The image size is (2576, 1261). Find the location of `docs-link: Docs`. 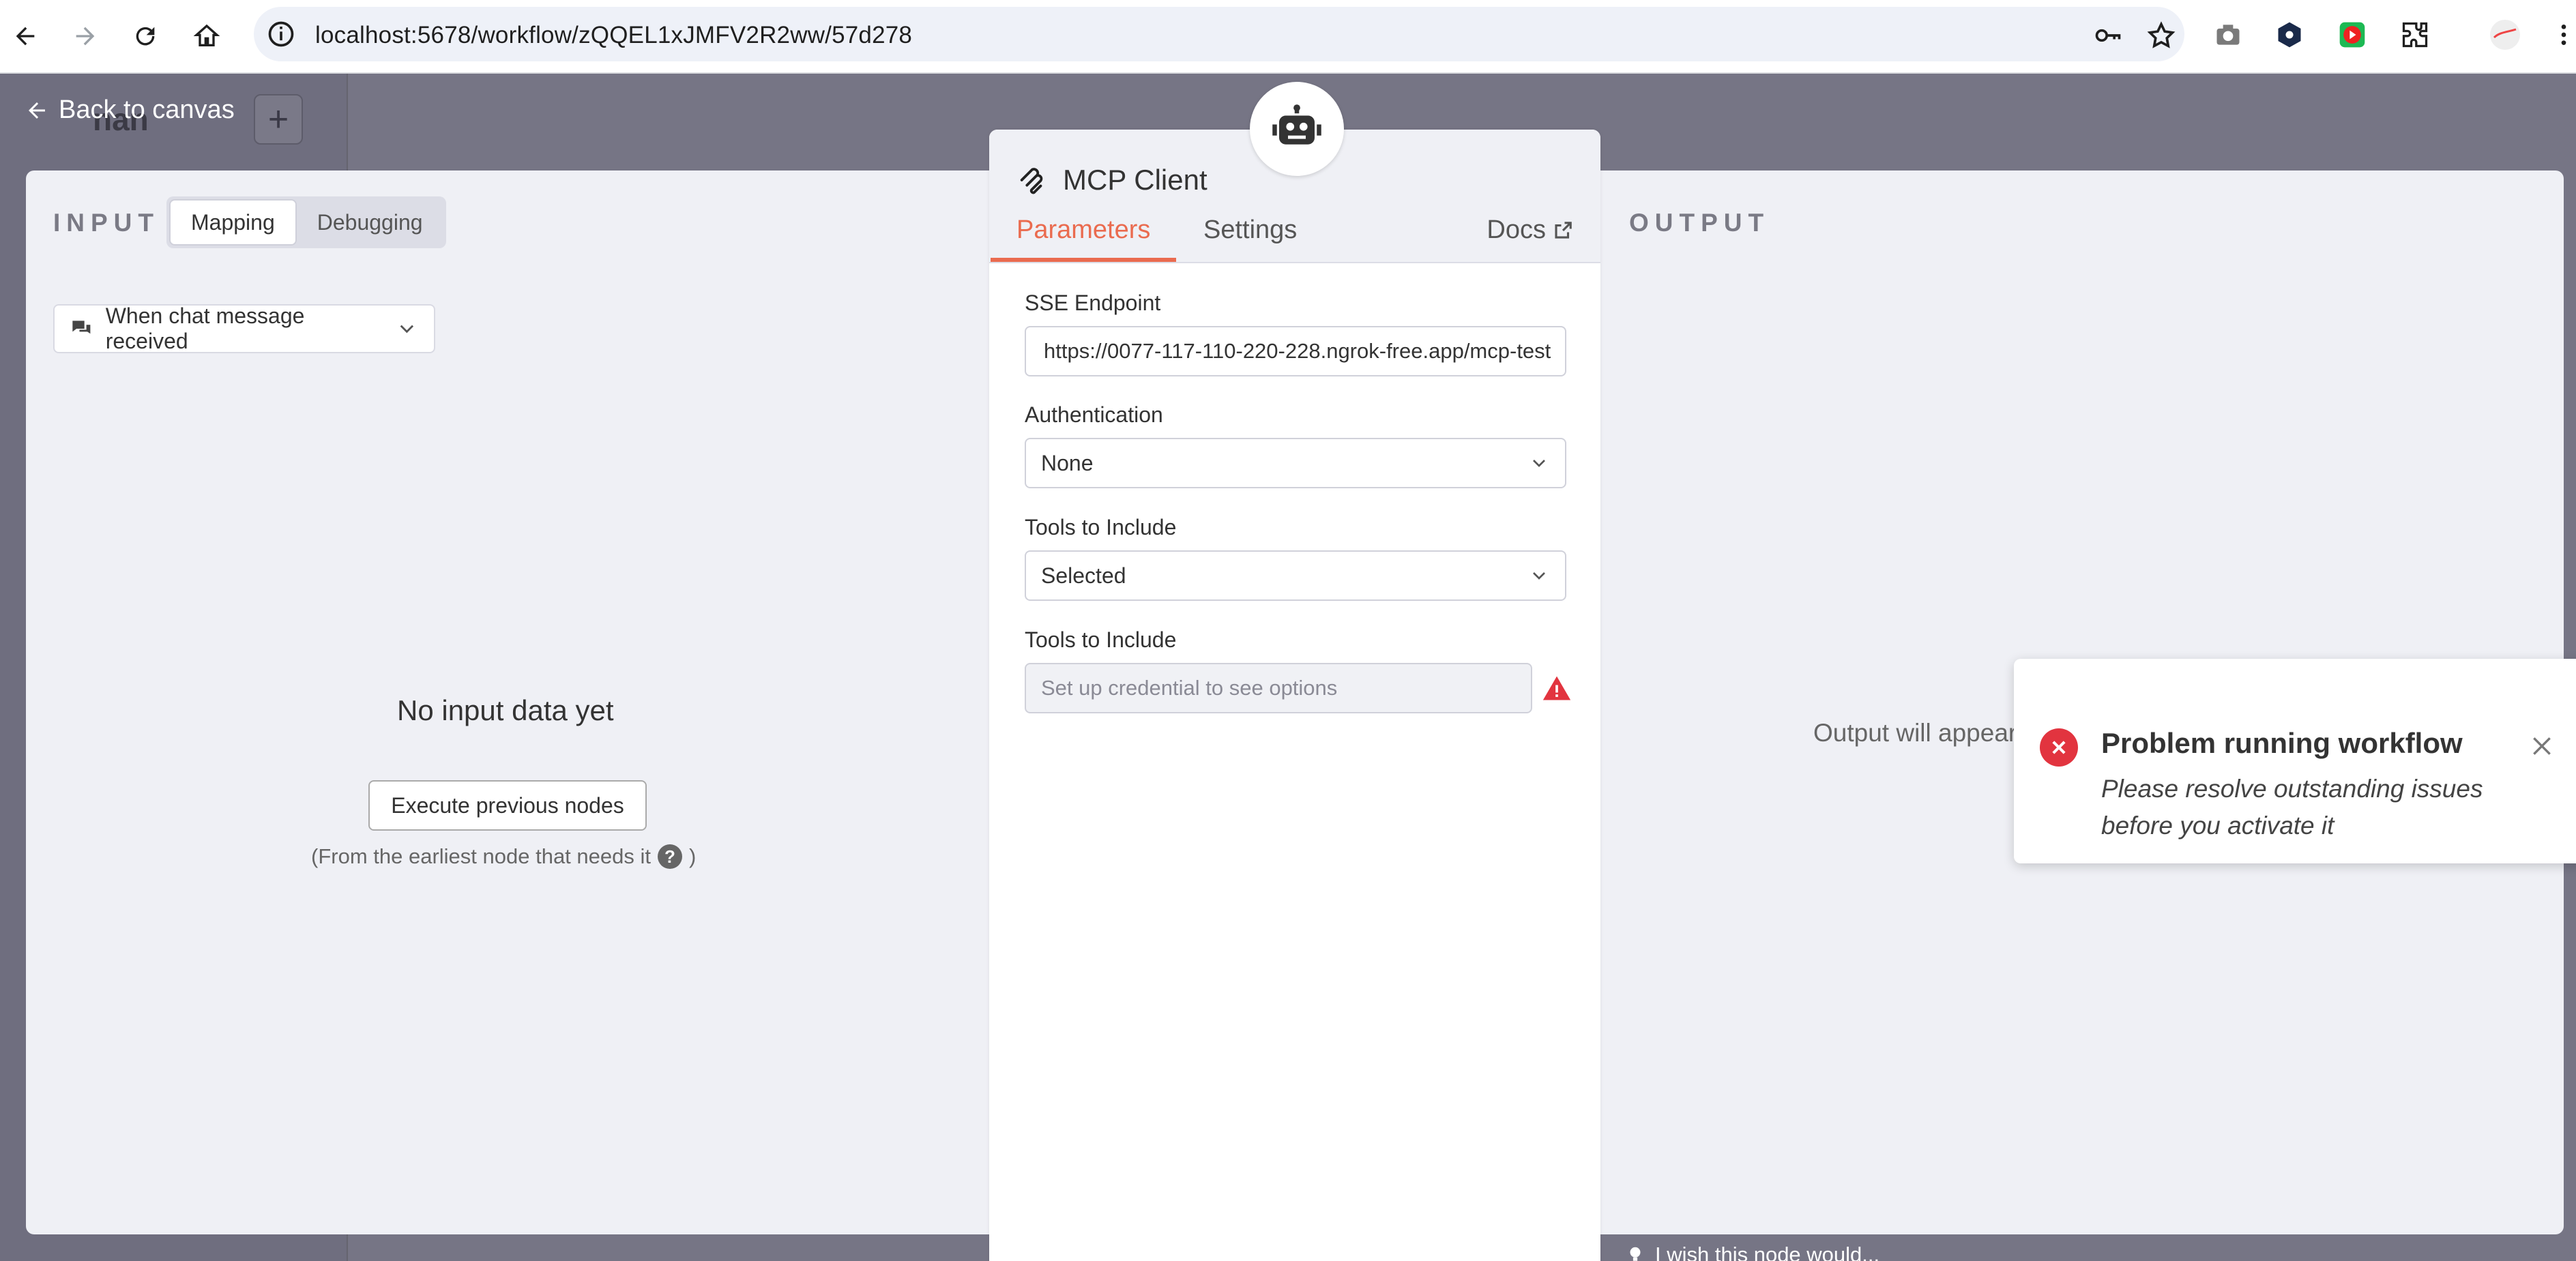

docs-link: Docs is located at coordinates (1530, 230).